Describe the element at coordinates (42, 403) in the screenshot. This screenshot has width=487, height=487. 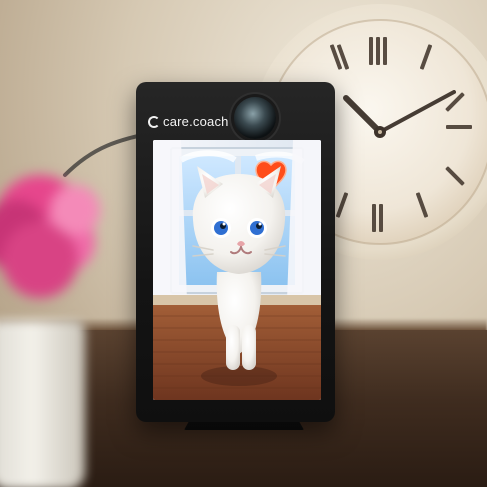
I see `vase` at that location.